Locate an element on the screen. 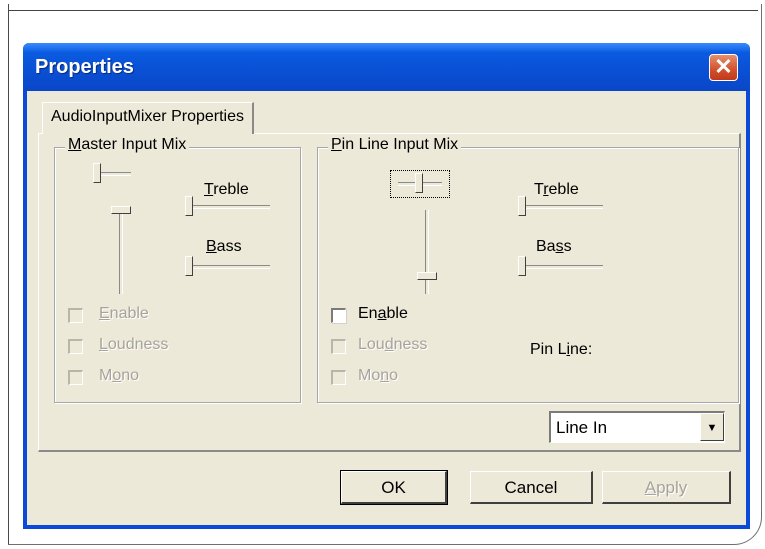 The height and width of the screenshot is (549, 765). master-volume-track is located at coordinates (121, 252).